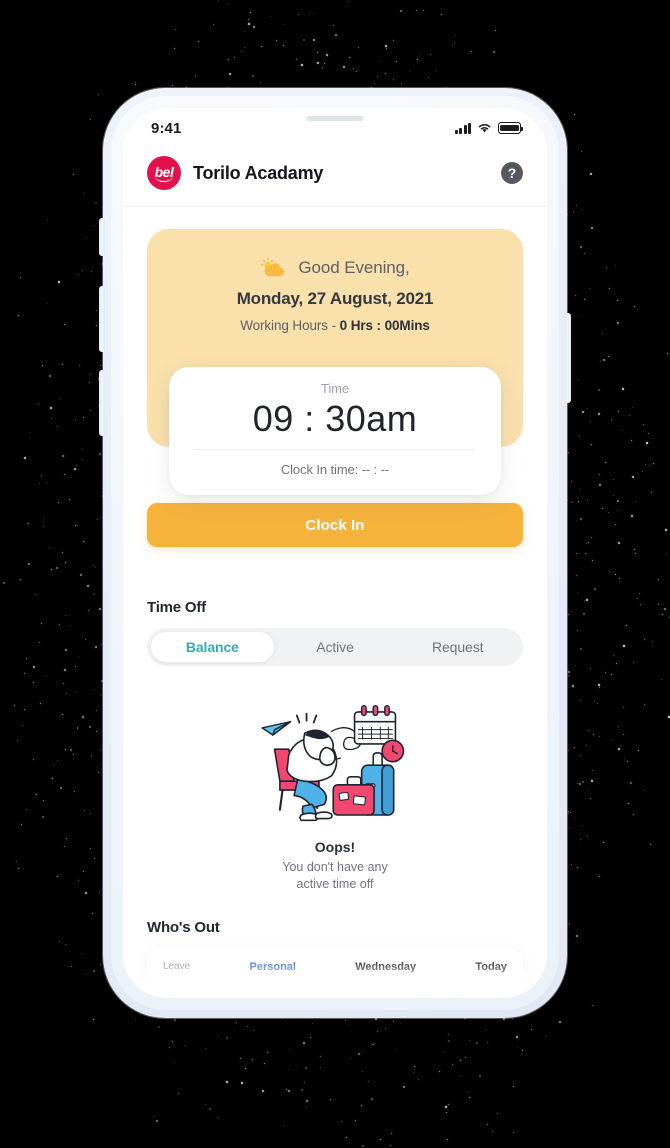  Describe the element at coordinates (335, 847) in the screenshot. I see `empty-state-title: Oops!` at that location.